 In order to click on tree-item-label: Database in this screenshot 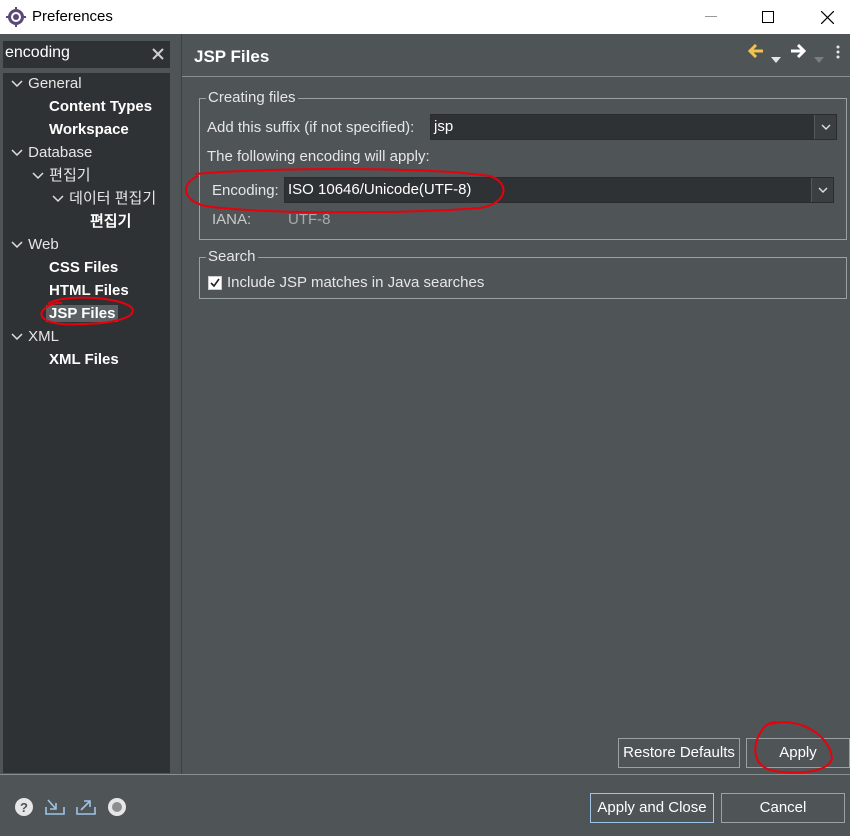, I will do `click(60, 152)`.